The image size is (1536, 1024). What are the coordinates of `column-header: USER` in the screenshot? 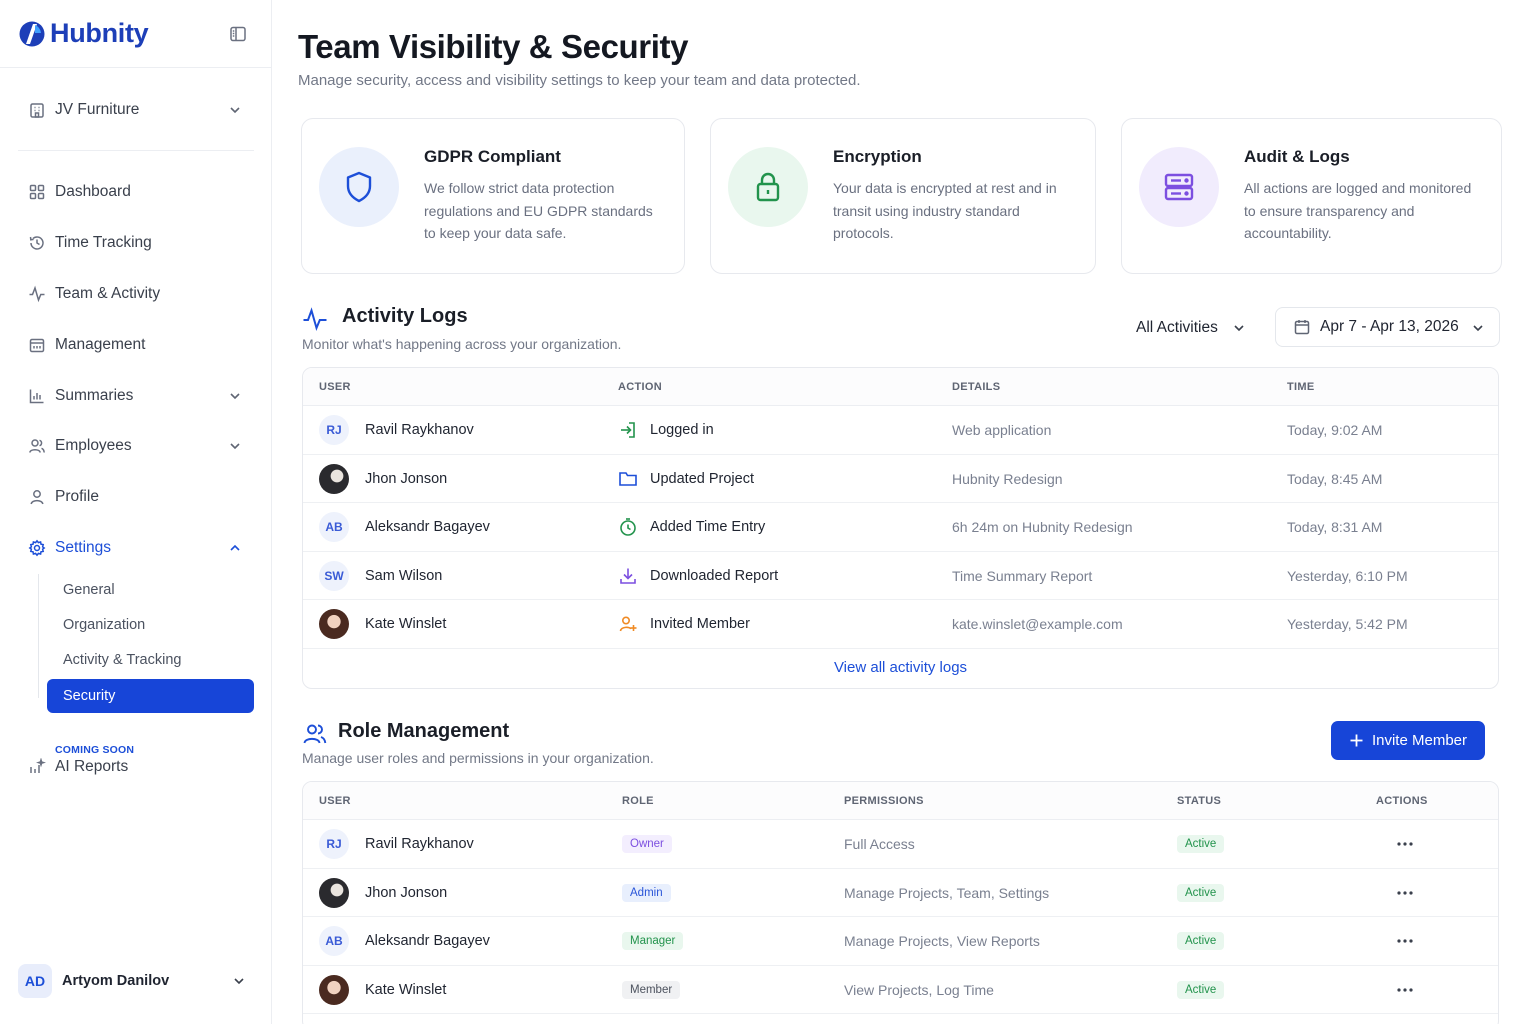 It's located at (335, 801).